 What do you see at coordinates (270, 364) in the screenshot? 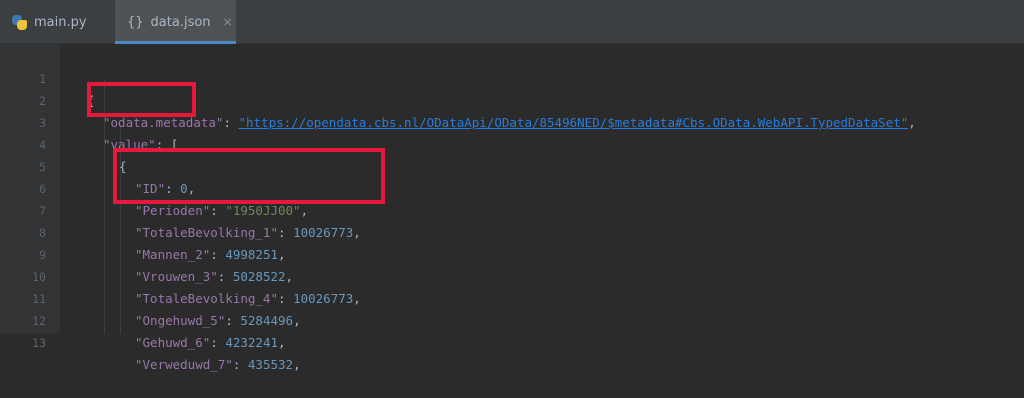
I see `json-number: 435532` at bounding box center [270, 364].